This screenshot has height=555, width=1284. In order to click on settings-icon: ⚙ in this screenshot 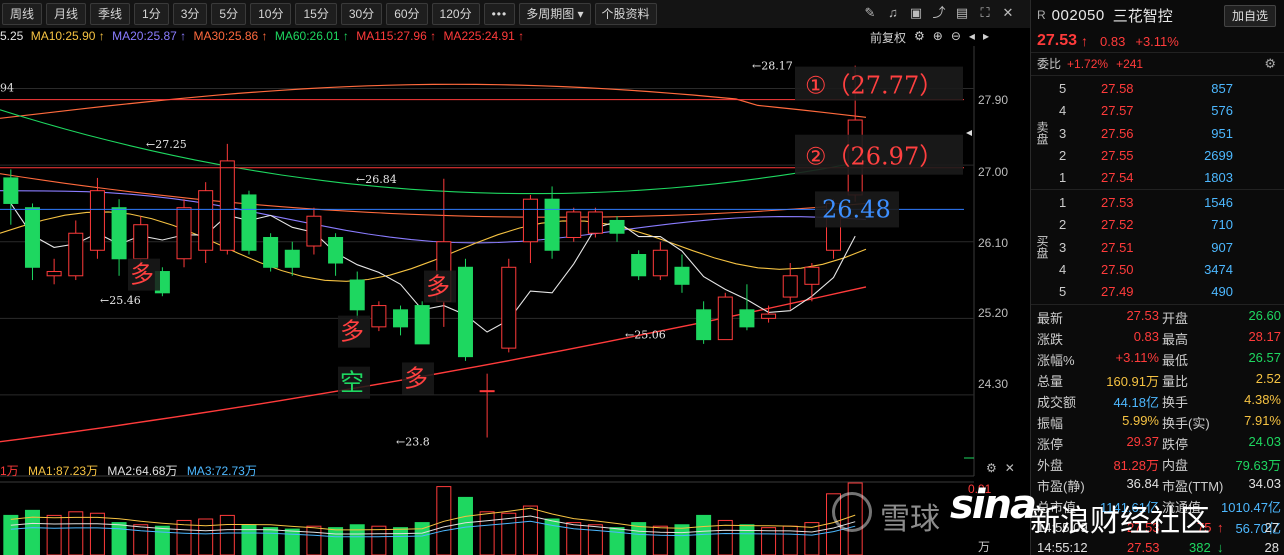, I will do `click(919, 37)`.